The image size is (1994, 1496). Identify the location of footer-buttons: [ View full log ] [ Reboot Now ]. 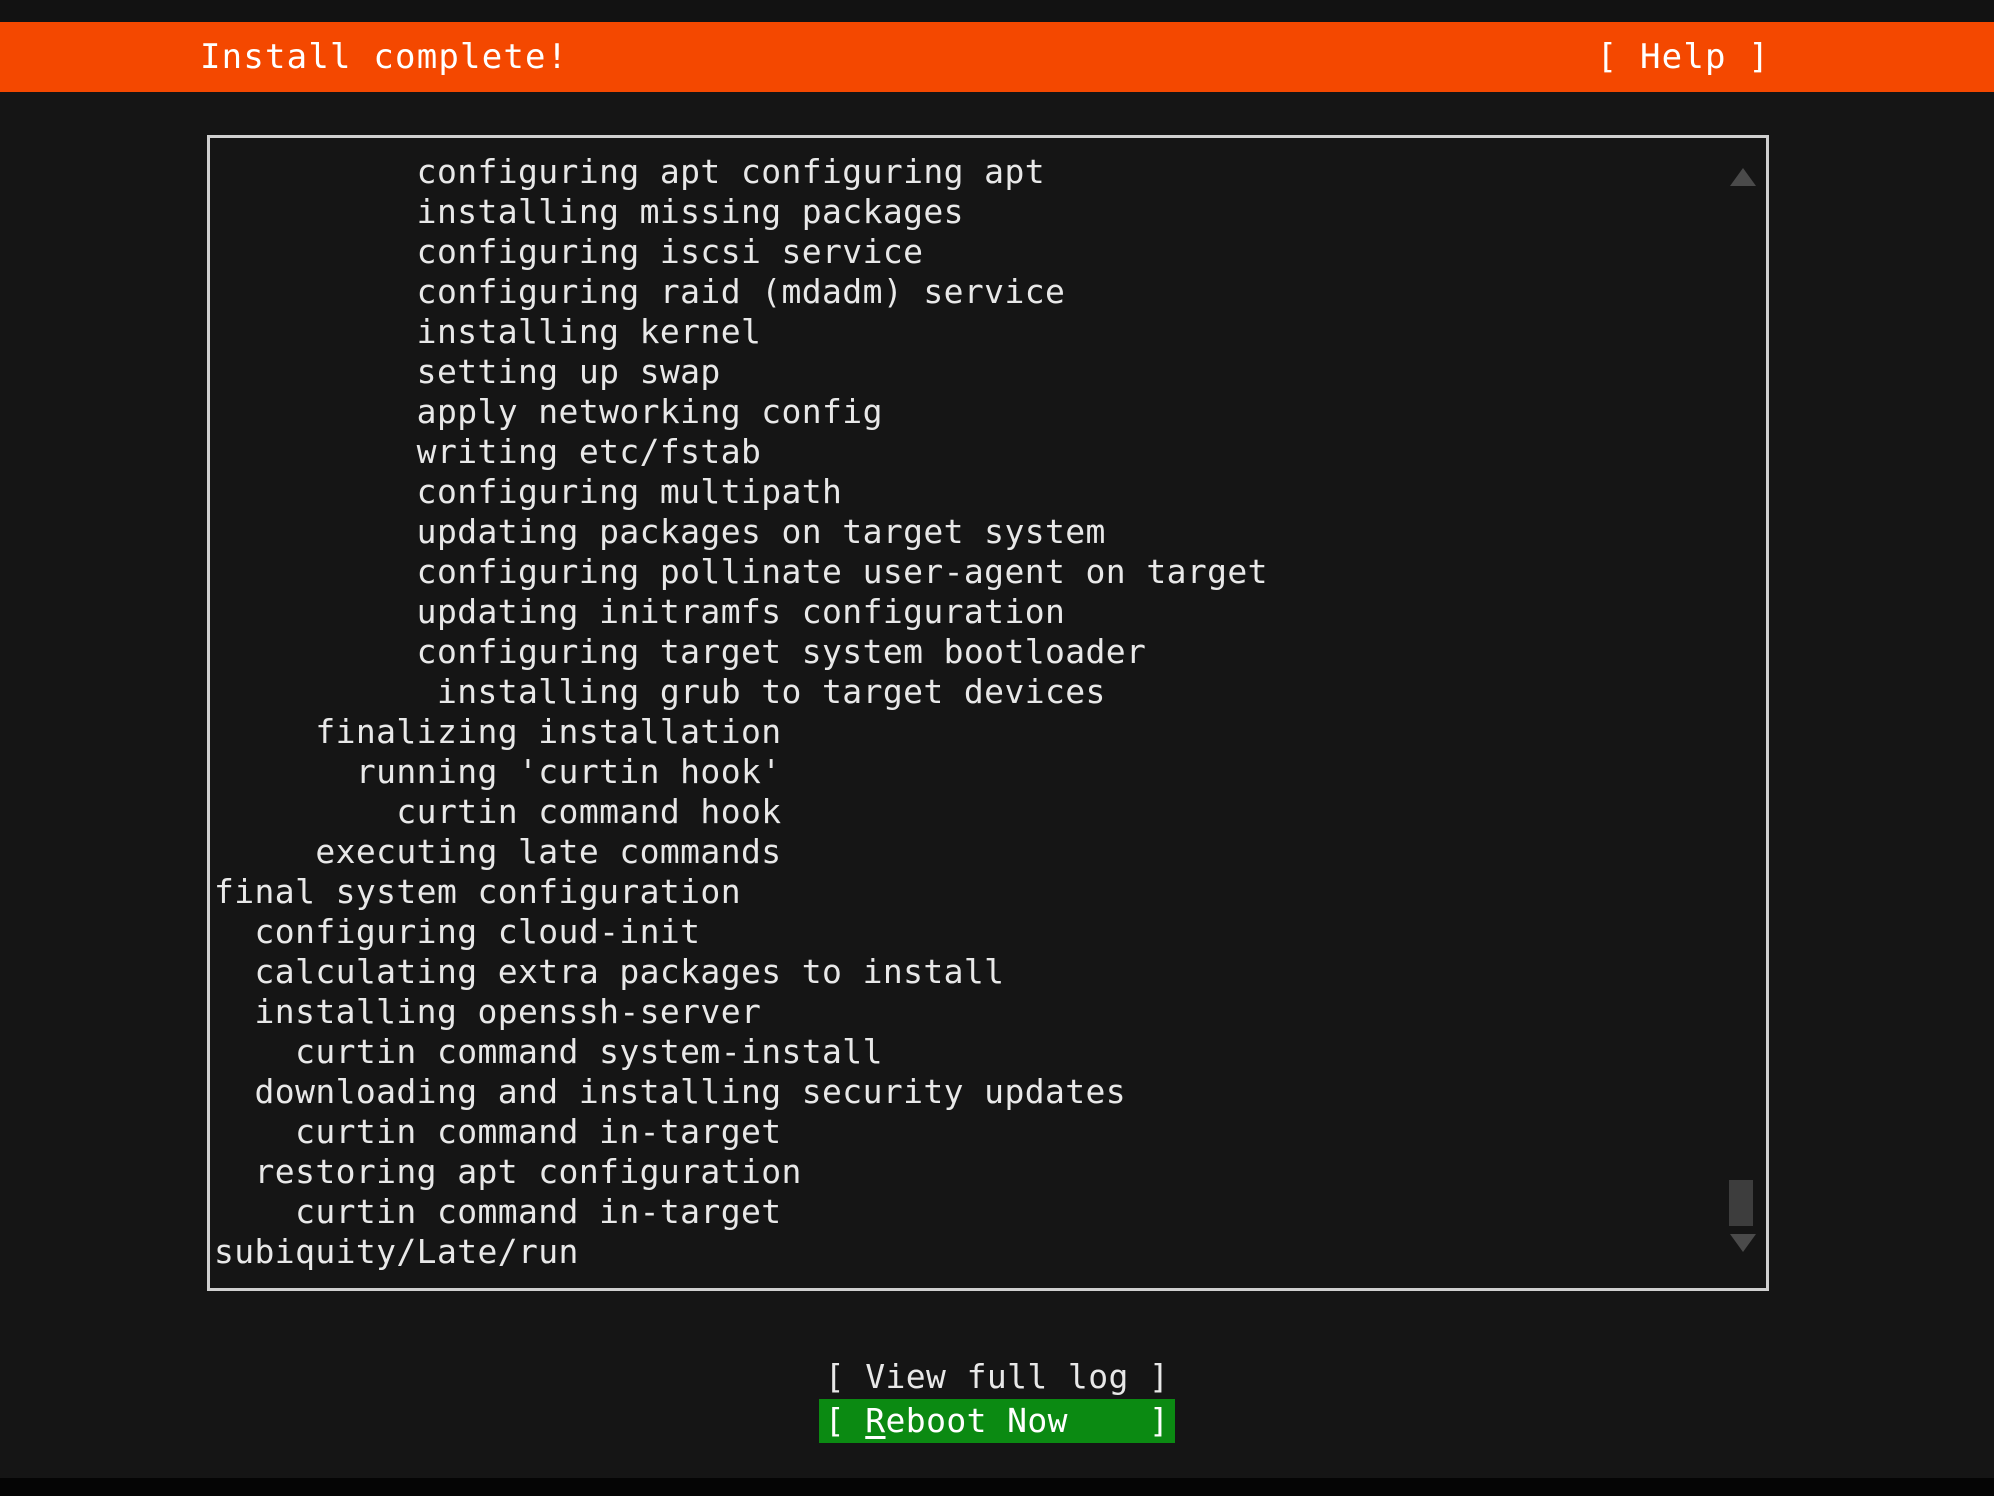
(997, 1399).